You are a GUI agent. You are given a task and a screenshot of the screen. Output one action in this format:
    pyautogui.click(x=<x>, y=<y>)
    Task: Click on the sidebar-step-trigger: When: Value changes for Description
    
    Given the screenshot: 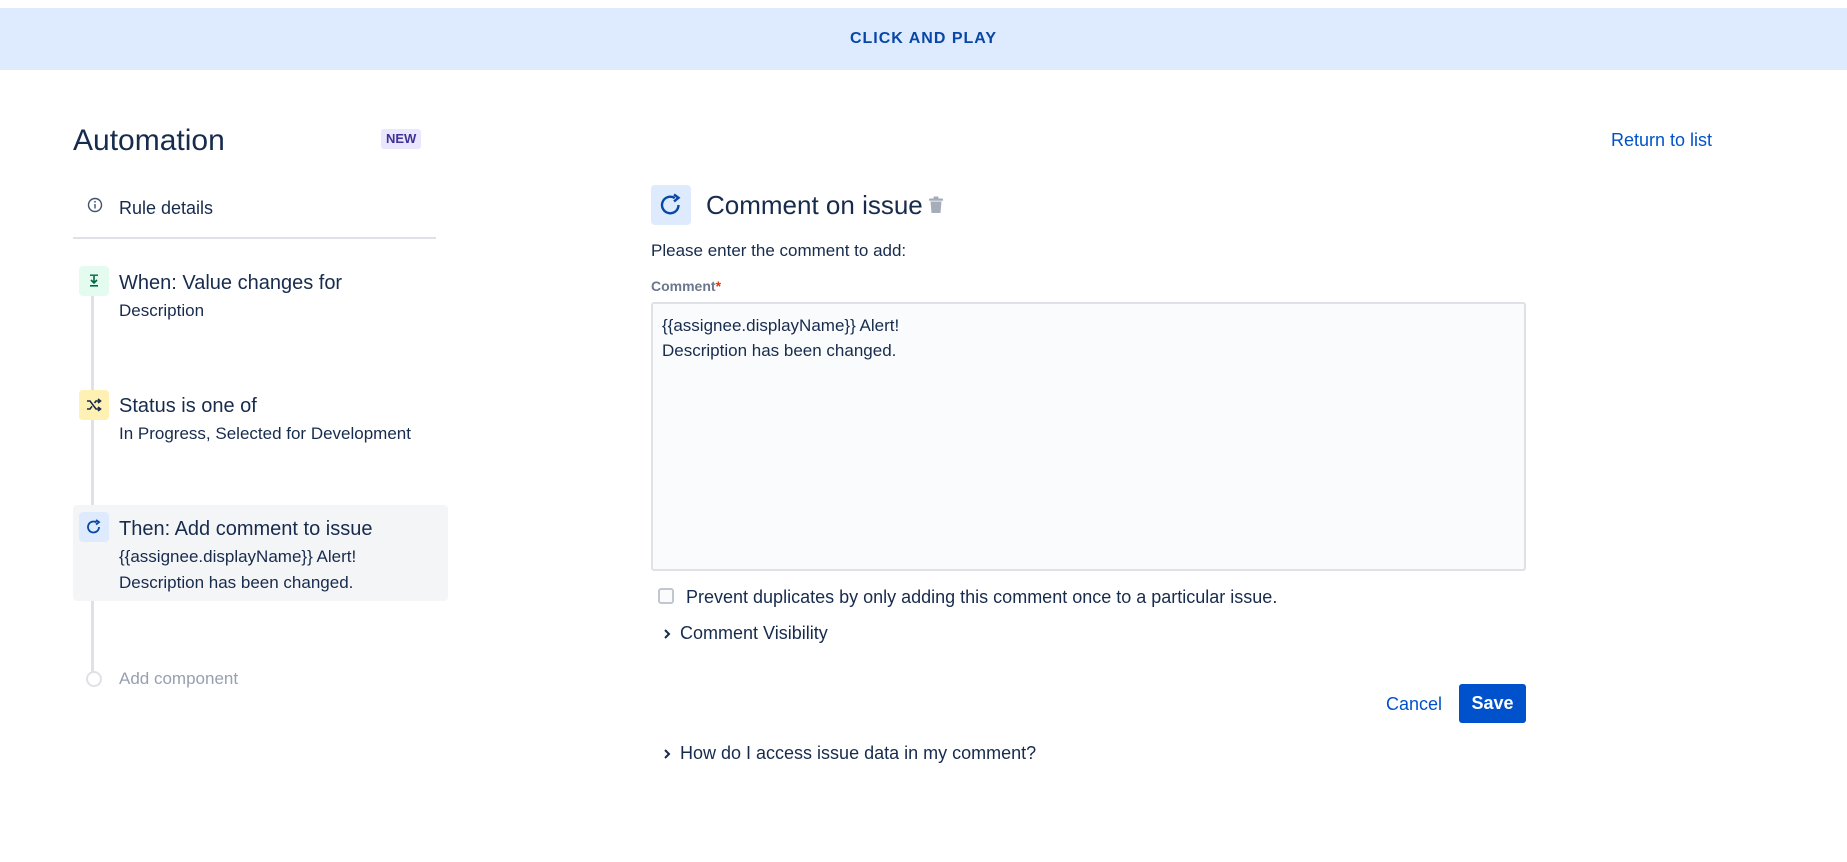 What is the action you would take?
    pyautogui.click(x=260, y=306)
    